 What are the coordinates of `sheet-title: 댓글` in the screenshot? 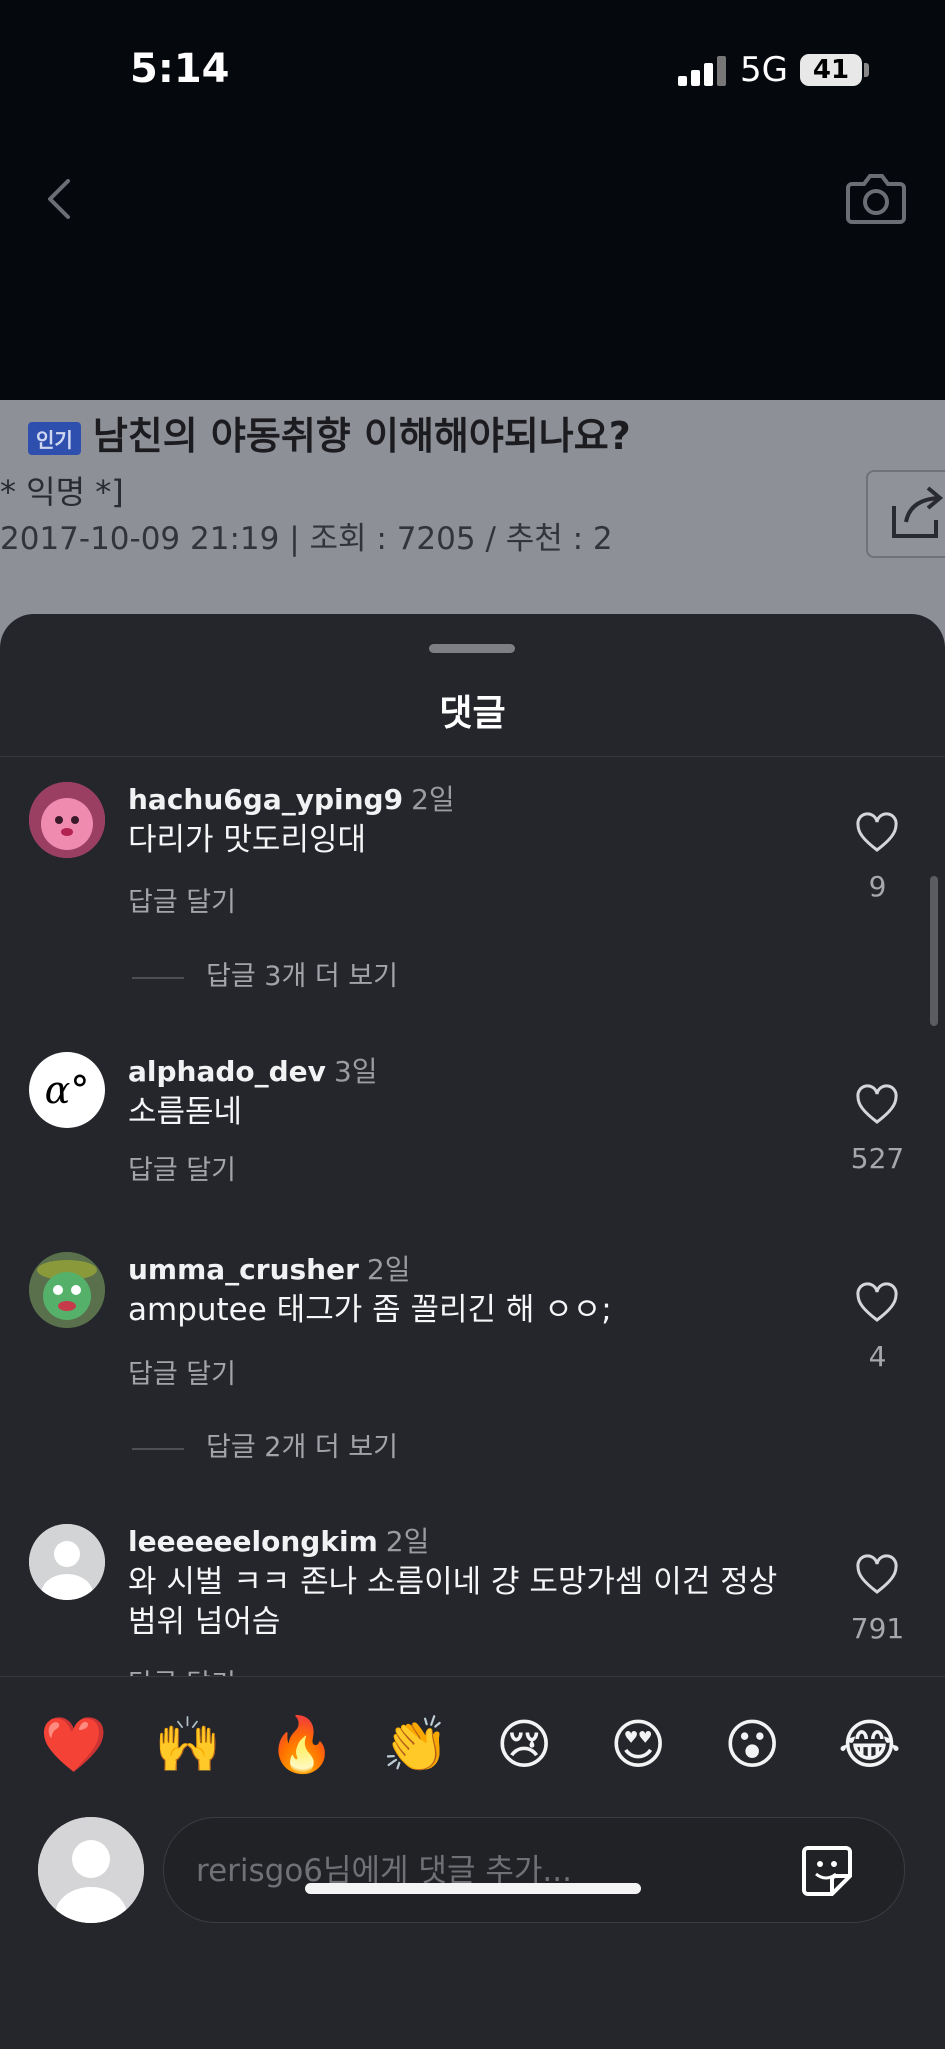 It's located at (472, 713).